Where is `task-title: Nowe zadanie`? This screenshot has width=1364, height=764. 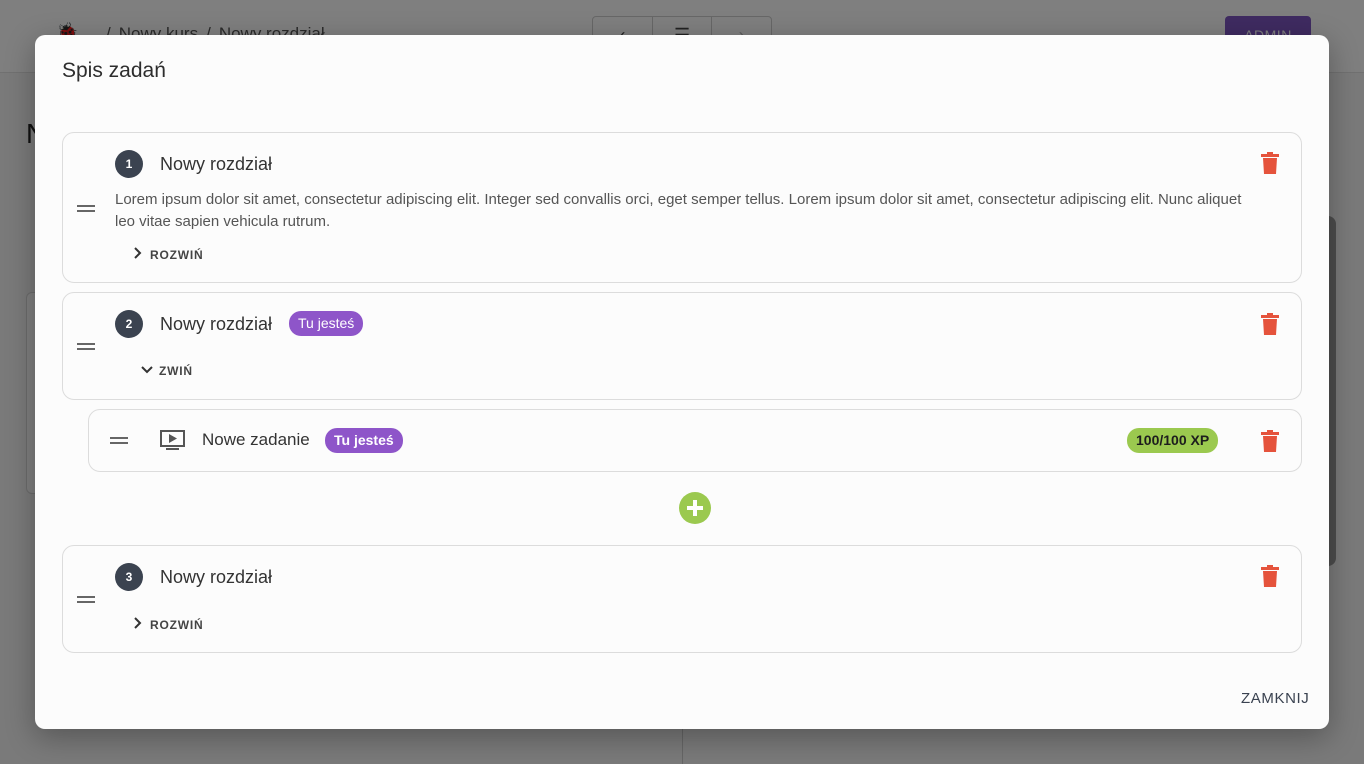
task-title: Nowe zadanie is located at coordinates (256, 439).